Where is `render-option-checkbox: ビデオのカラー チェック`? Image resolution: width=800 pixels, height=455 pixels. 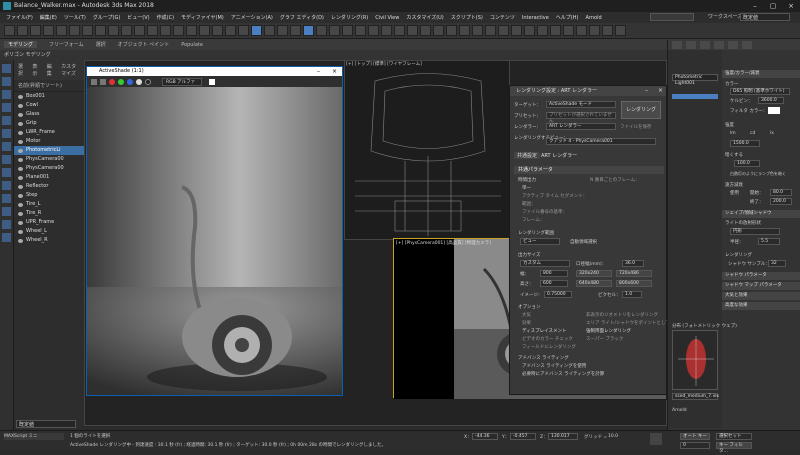
render-option-checkbox: ビデオのカラー チェック is located at coordinates (547, 339).